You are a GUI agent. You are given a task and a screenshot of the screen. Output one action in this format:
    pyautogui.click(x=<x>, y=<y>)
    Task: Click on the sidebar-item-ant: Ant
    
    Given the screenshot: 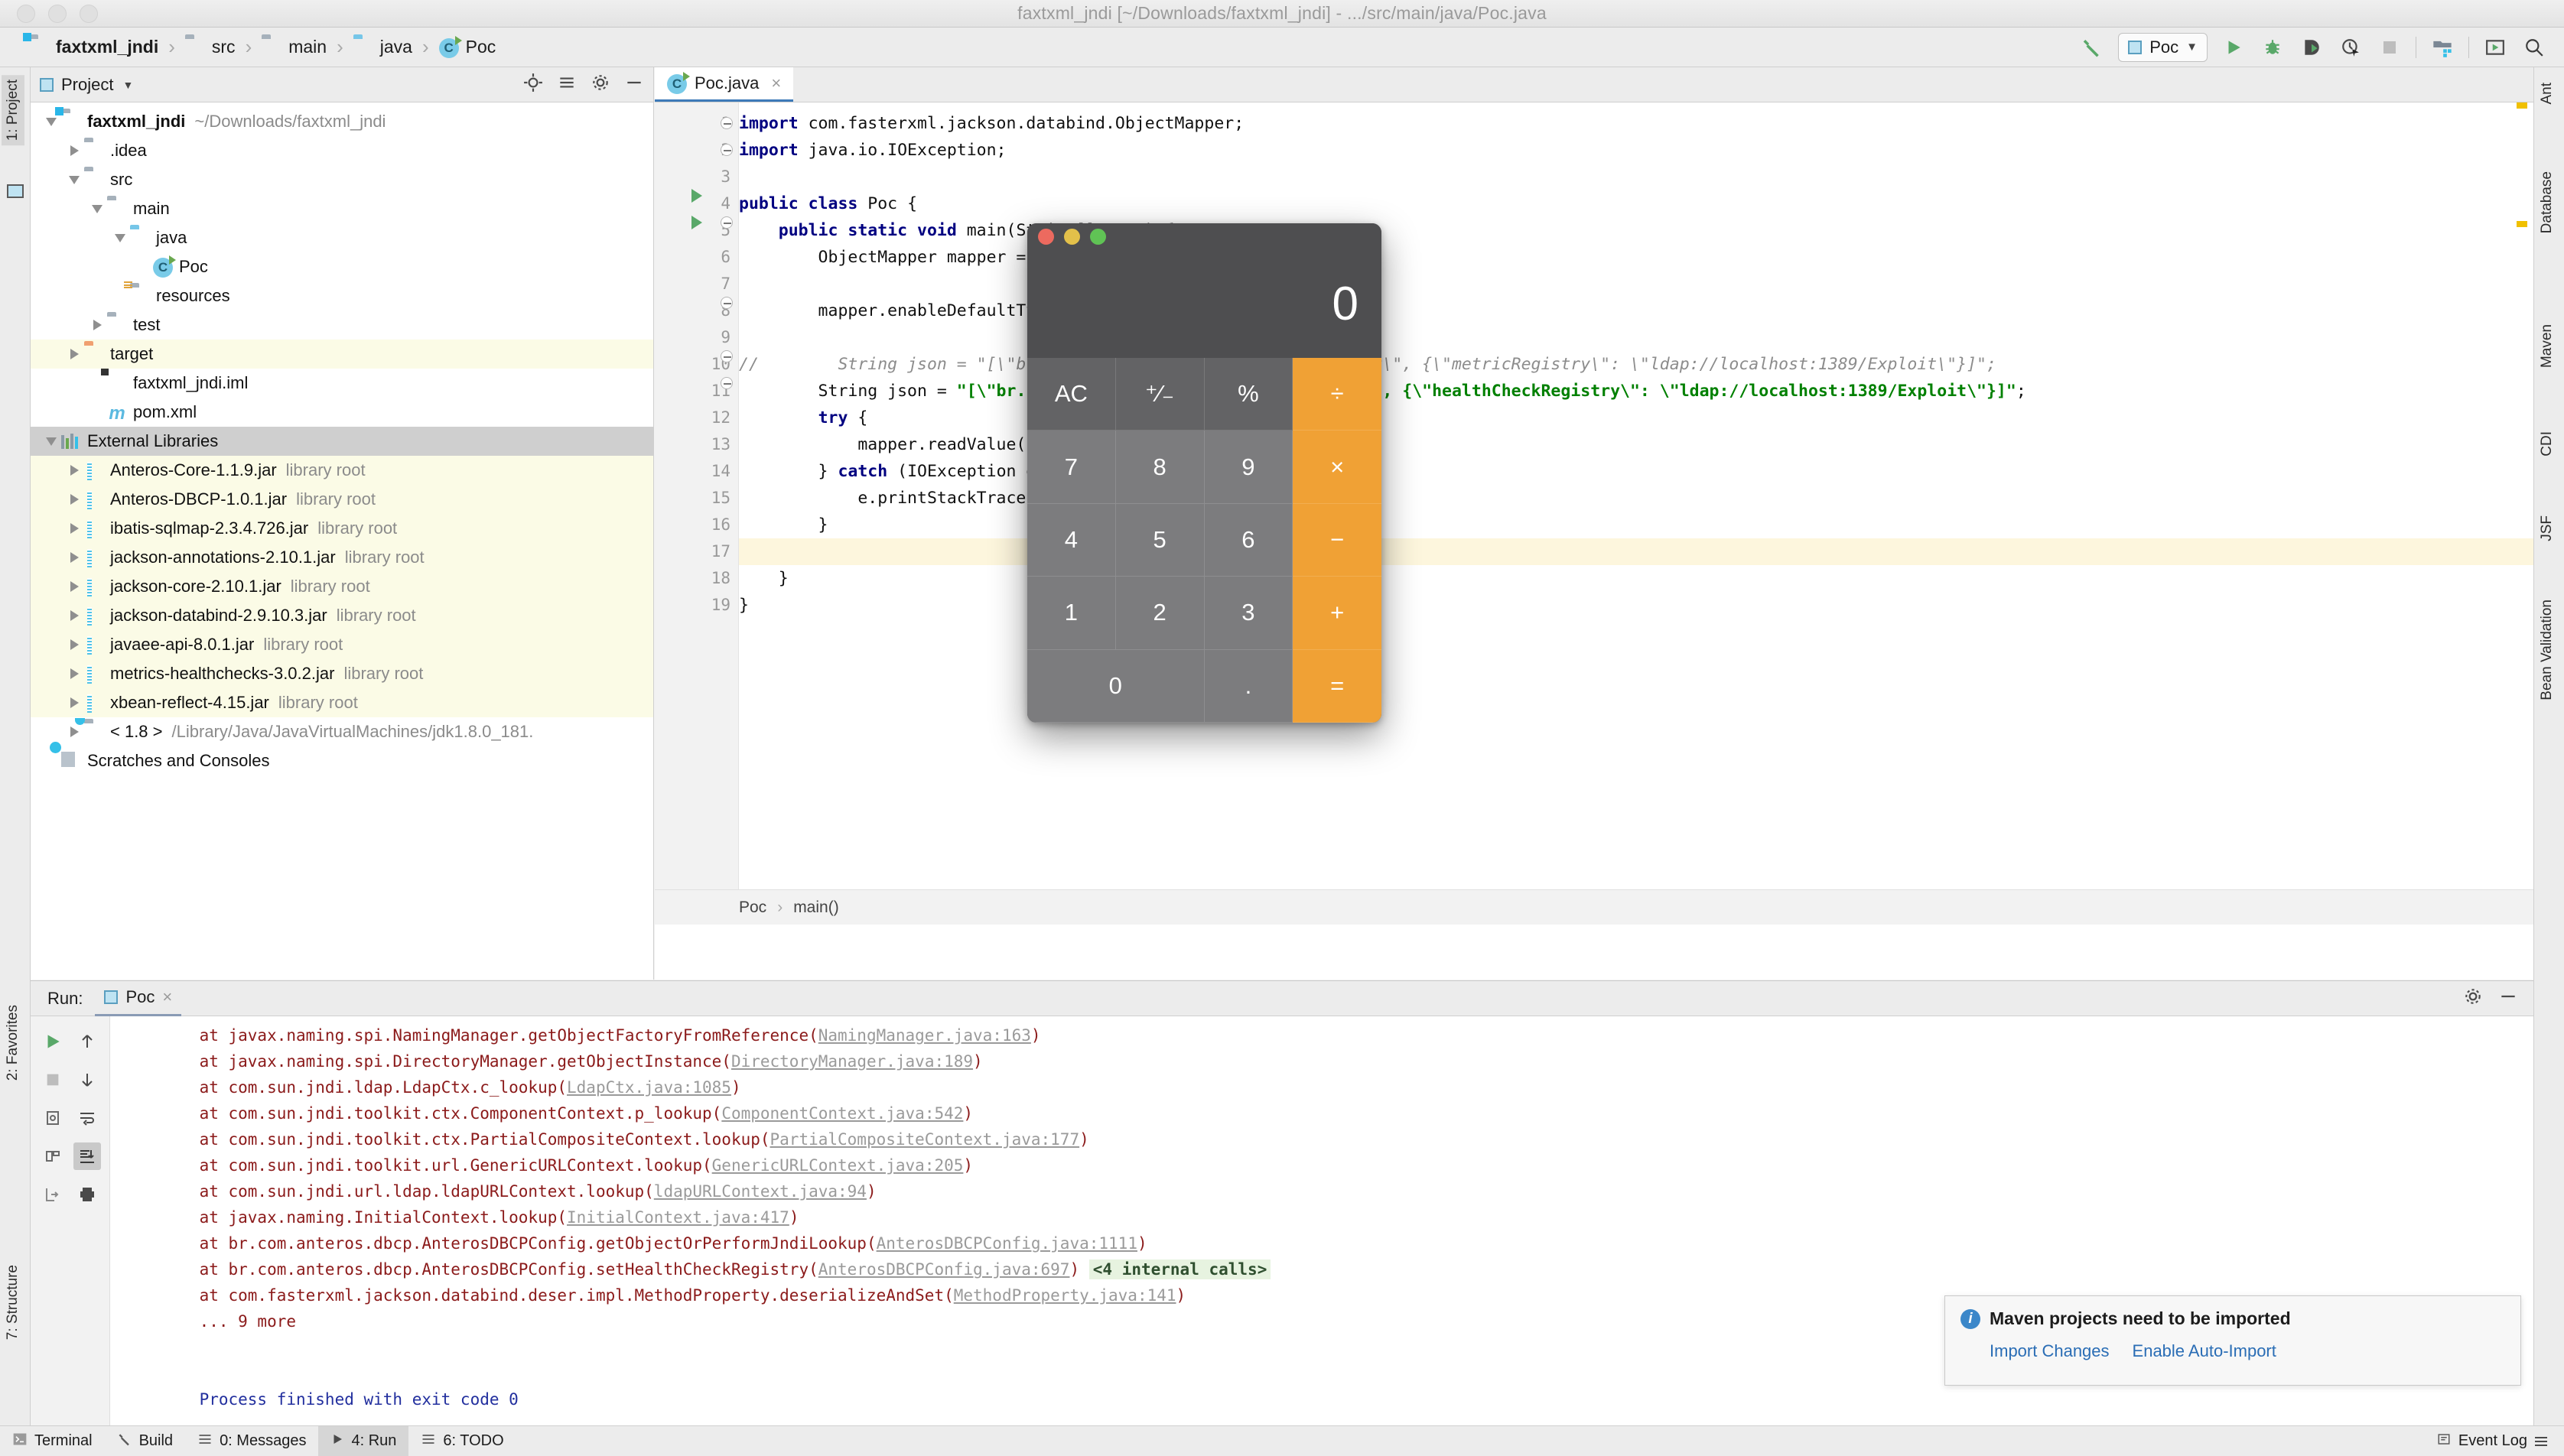 What is the action you would take?
    pyautogui.click(x=2547, y=93)
    